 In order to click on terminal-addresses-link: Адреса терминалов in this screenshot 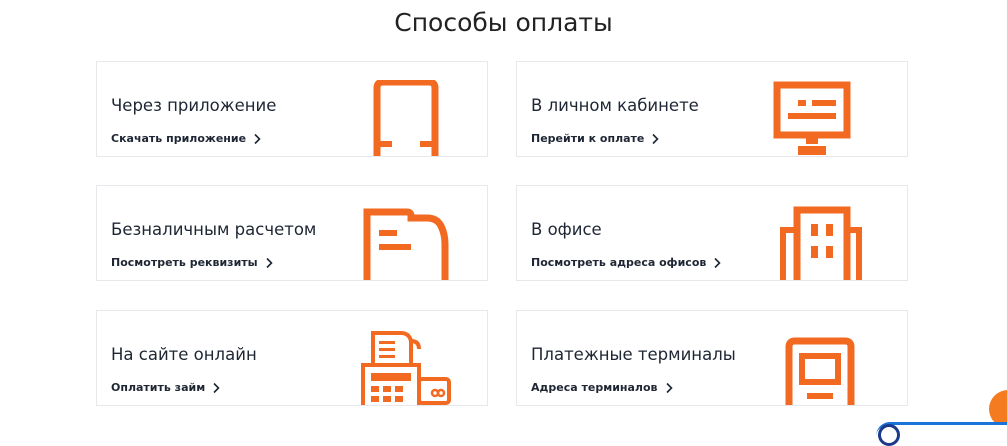, I will do `click(602, 387)`.